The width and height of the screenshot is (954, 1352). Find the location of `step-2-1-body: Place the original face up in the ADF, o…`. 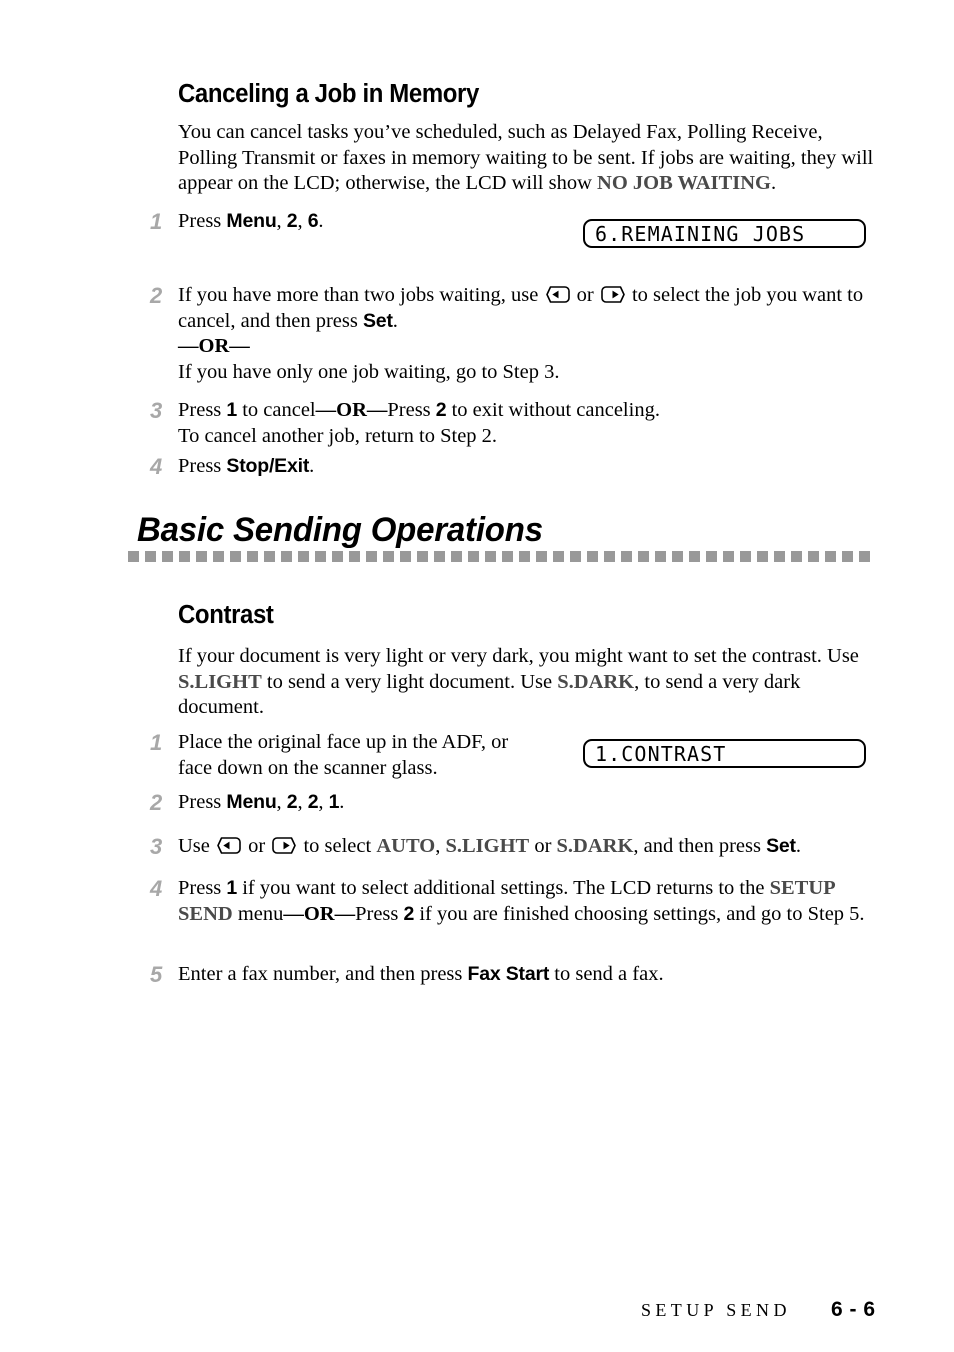

step-2-1-body: Place the original face up in the ADF, o… is located at coordinates (373, 755).